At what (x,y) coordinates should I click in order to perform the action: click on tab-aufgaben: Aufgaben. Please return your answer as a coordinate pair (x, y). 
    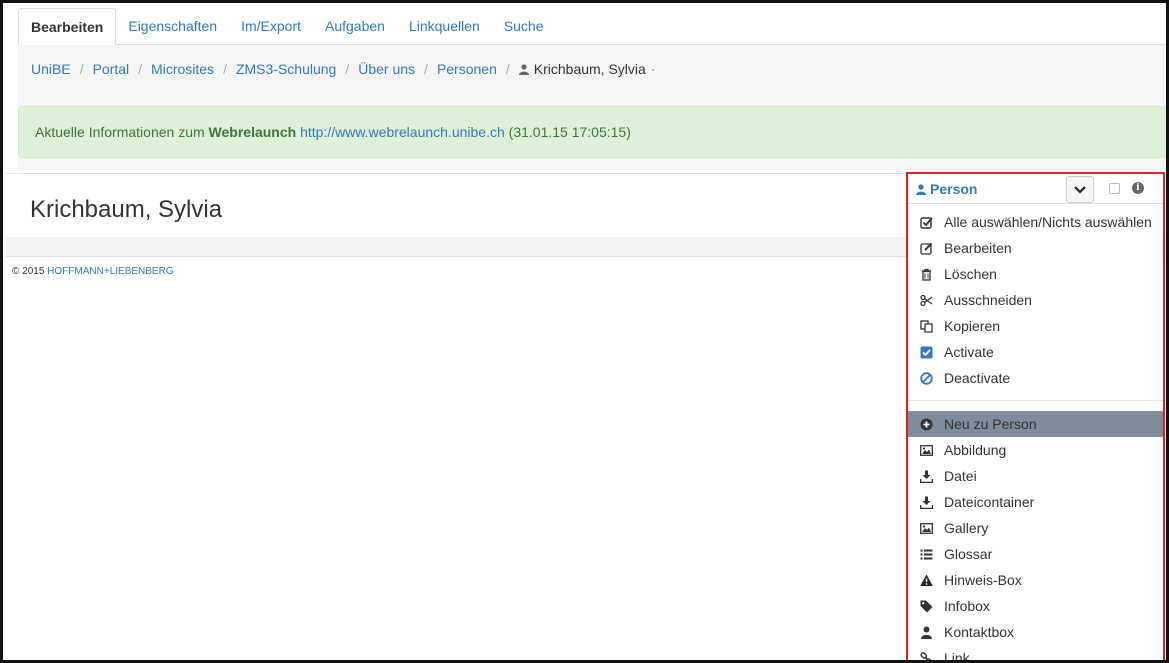
    Looking at the image, I should click on (355, 26).